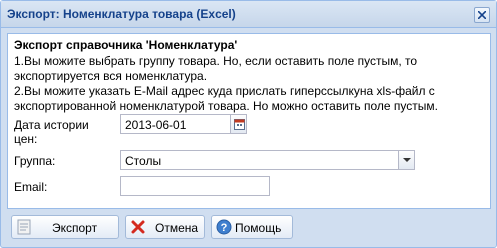 The image size is (497, 248). I want to click on date-field: 2013-06-01, so click(183, 124).